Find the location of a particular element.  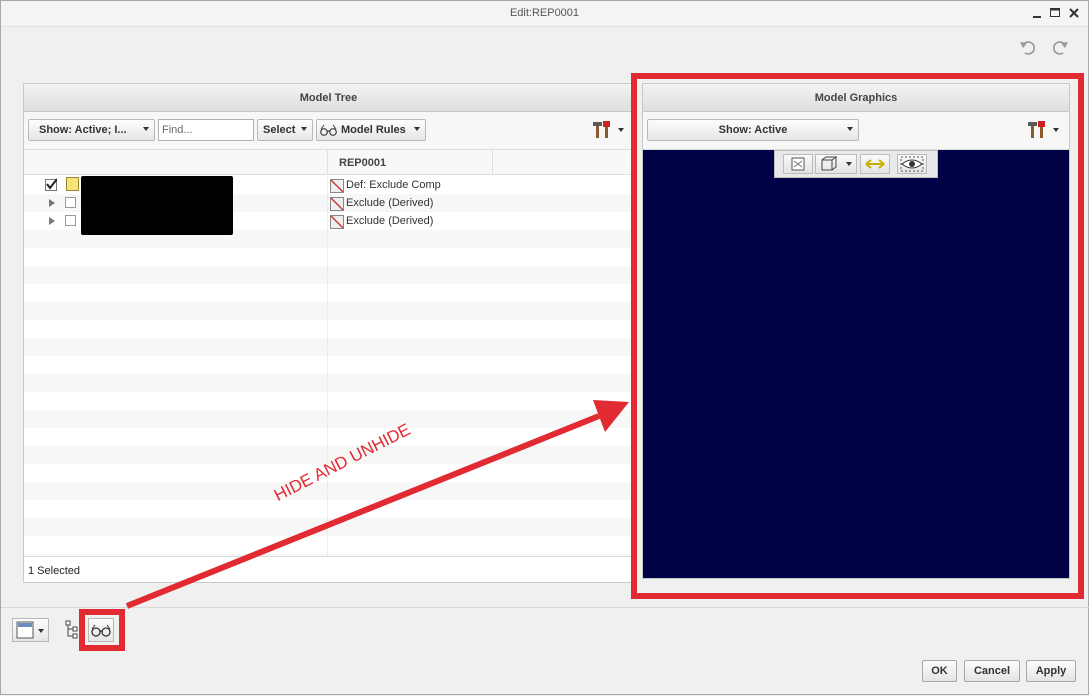

annotation-arrow is located at coordinates (377, 504).